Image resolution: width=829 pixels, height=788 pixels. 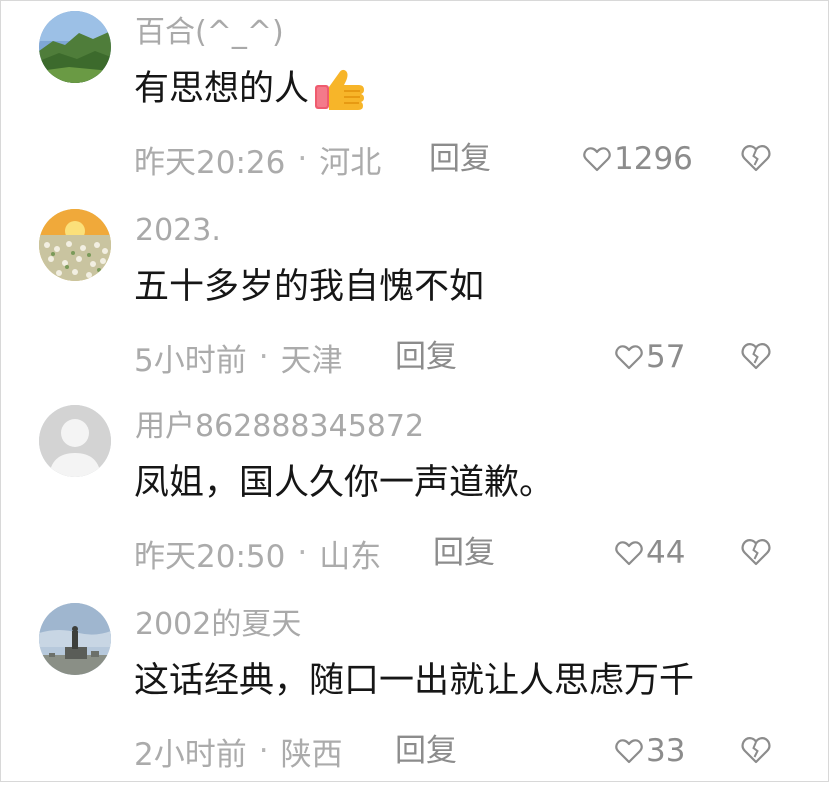 I want to click on username: 百合(^_^), so click(x=209, y=33).